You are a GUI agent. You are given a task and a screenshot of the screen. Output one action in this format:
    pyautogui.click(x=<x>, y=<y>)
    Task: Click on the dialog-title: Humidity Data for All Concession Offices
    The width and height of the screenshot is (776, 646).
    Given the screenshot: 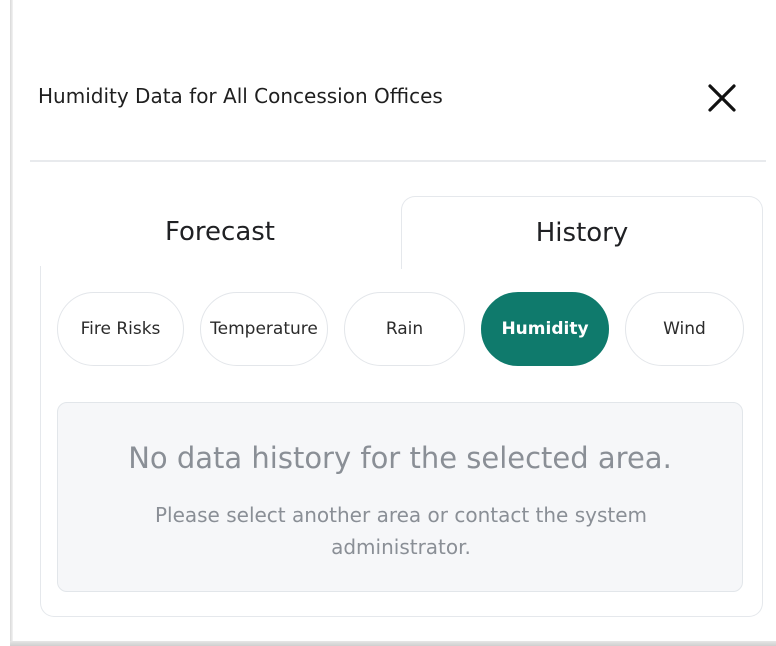 What is the action you would take?
    pyautogui.click(x=240, y=96)
    